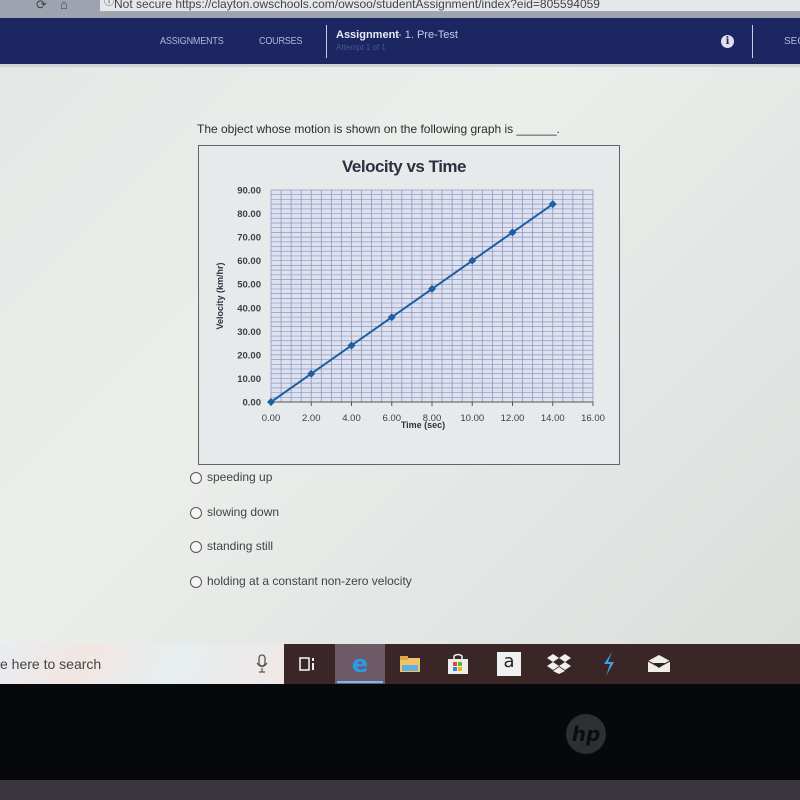 This screenshot has height=800, width=800. Describe the element at coordinates (249, 285) in the screenshot. I see `y-tick-label: 50.00` at that location.